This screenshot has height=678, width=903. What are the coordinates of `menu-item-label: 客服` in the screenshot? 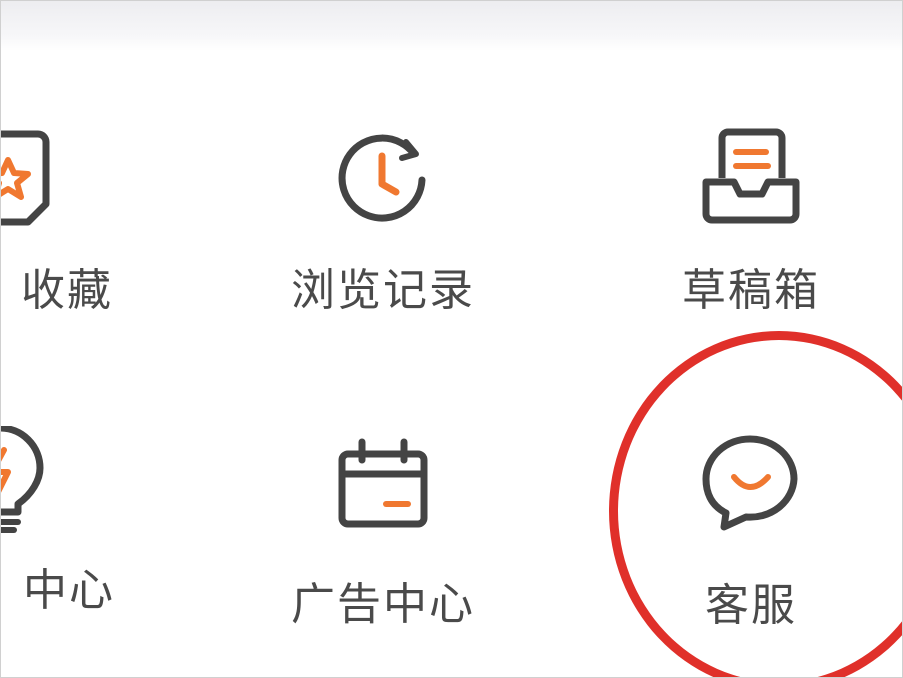 It's located at (751, 605).